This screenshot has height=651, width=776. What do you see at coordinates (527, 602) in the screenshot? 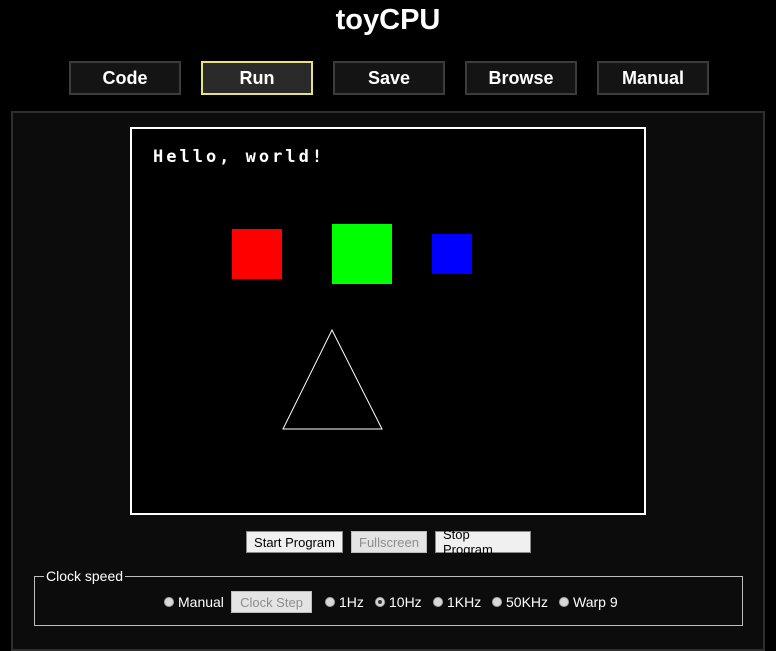
I see `radio-label-50khz: 50KHz` at bounding box center [527, 602].